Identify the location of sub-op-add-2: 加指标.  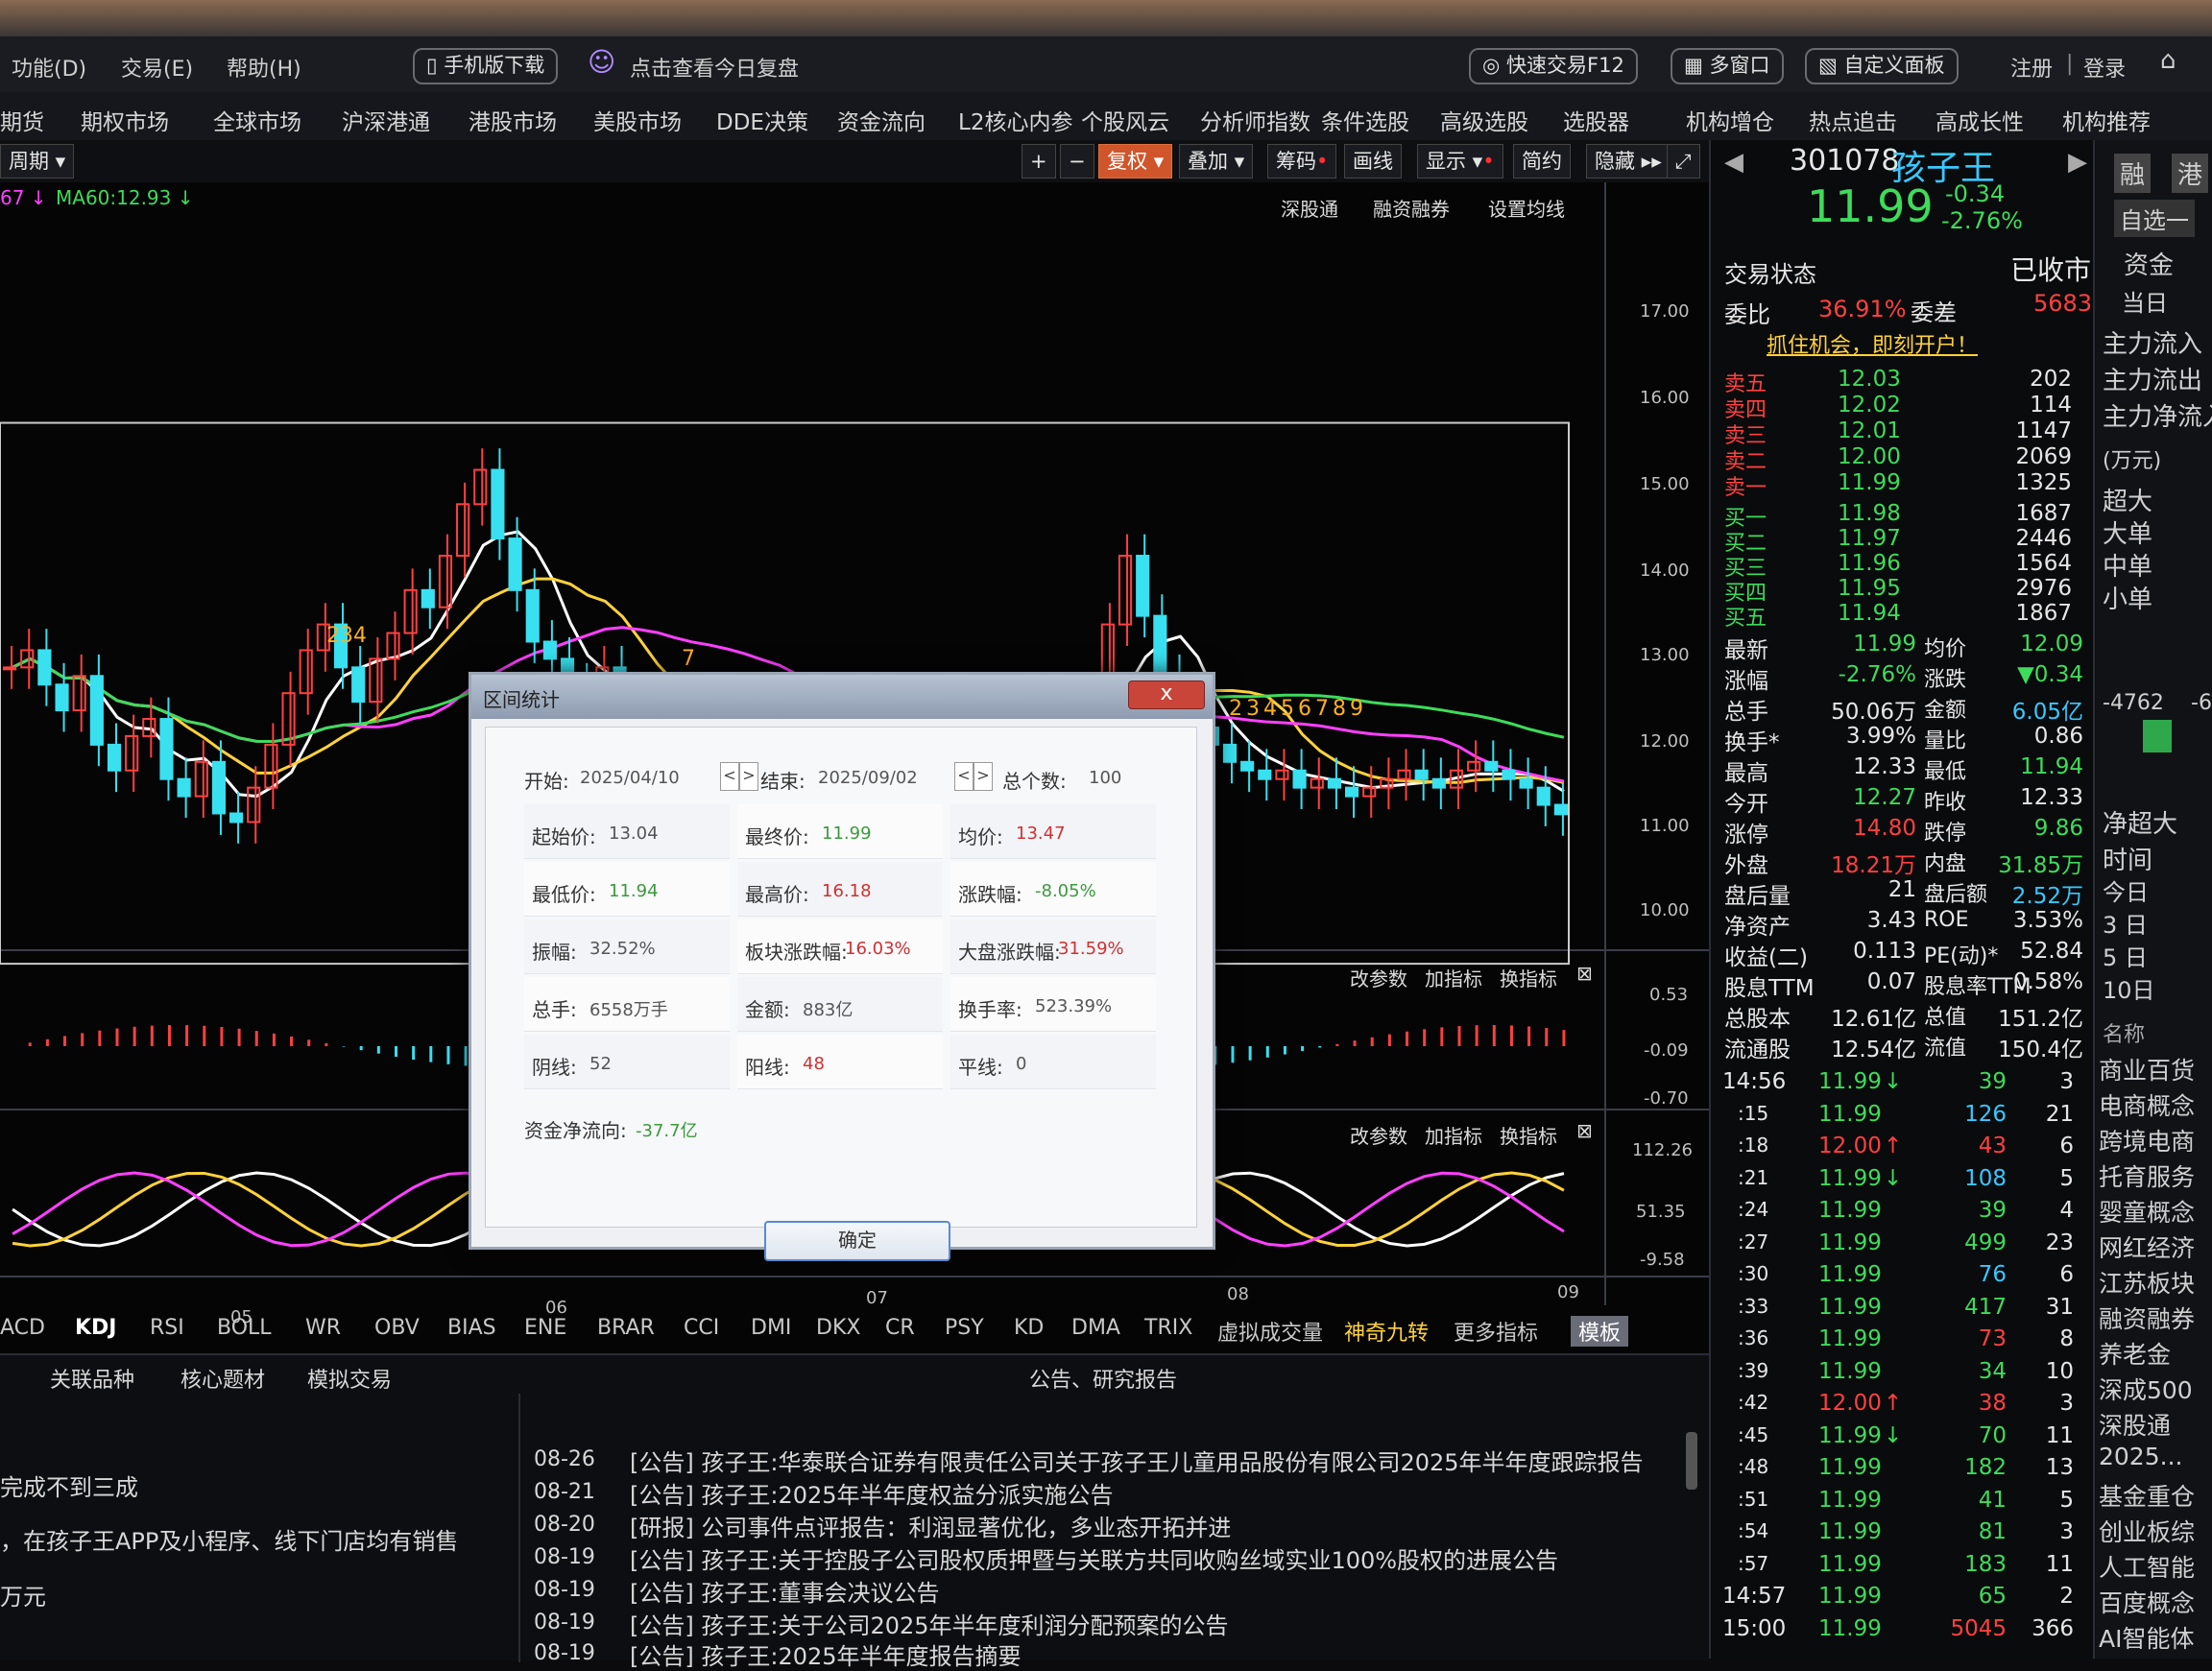
(1453, 1135).